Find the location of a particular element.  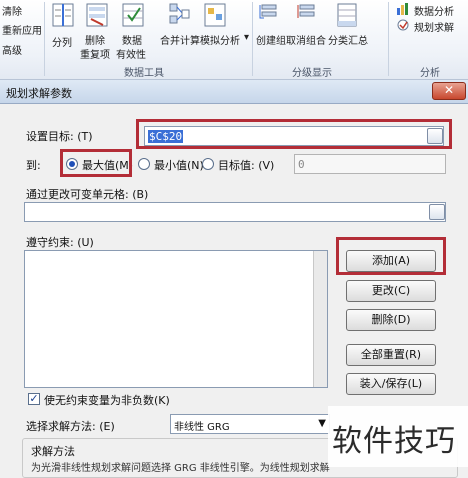

subtotal-icon is located at coordinates (347, 15).